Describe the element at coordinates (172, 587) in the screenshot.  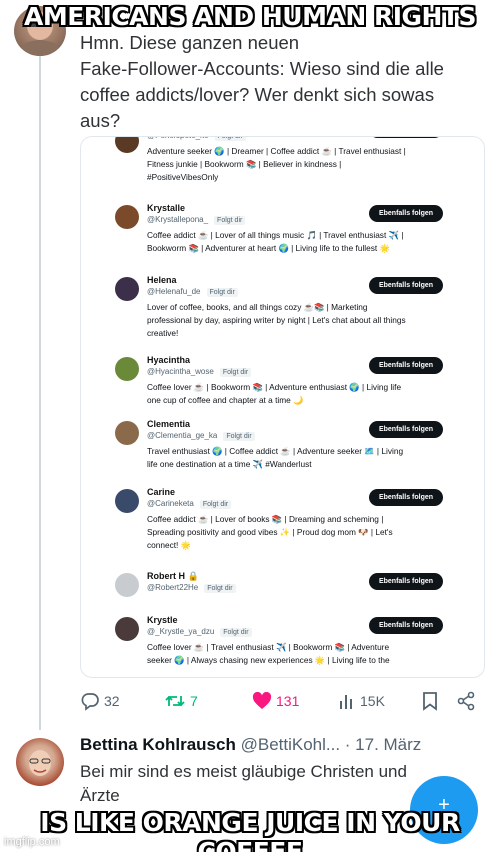
I see `account-handle-text: @Robert22He` at that location.